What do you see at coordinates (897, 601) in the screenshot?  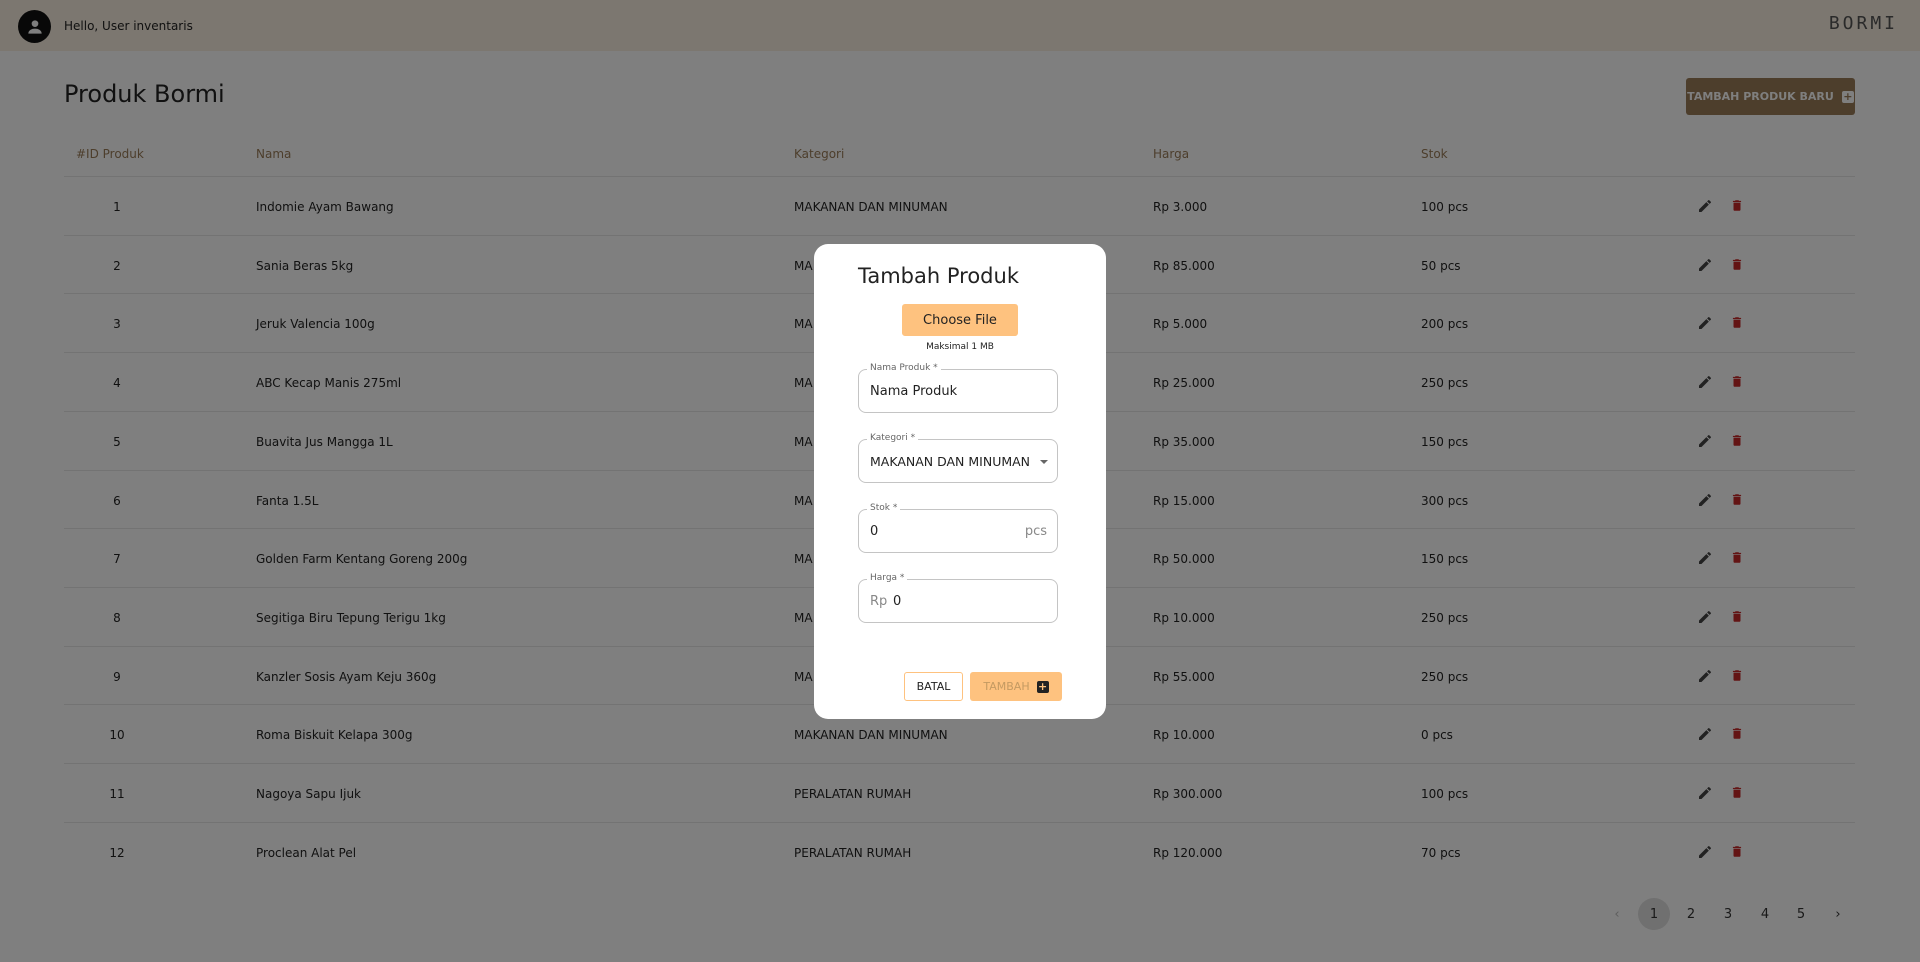 I see `price-value: 0` at bounding box center [897, 601].